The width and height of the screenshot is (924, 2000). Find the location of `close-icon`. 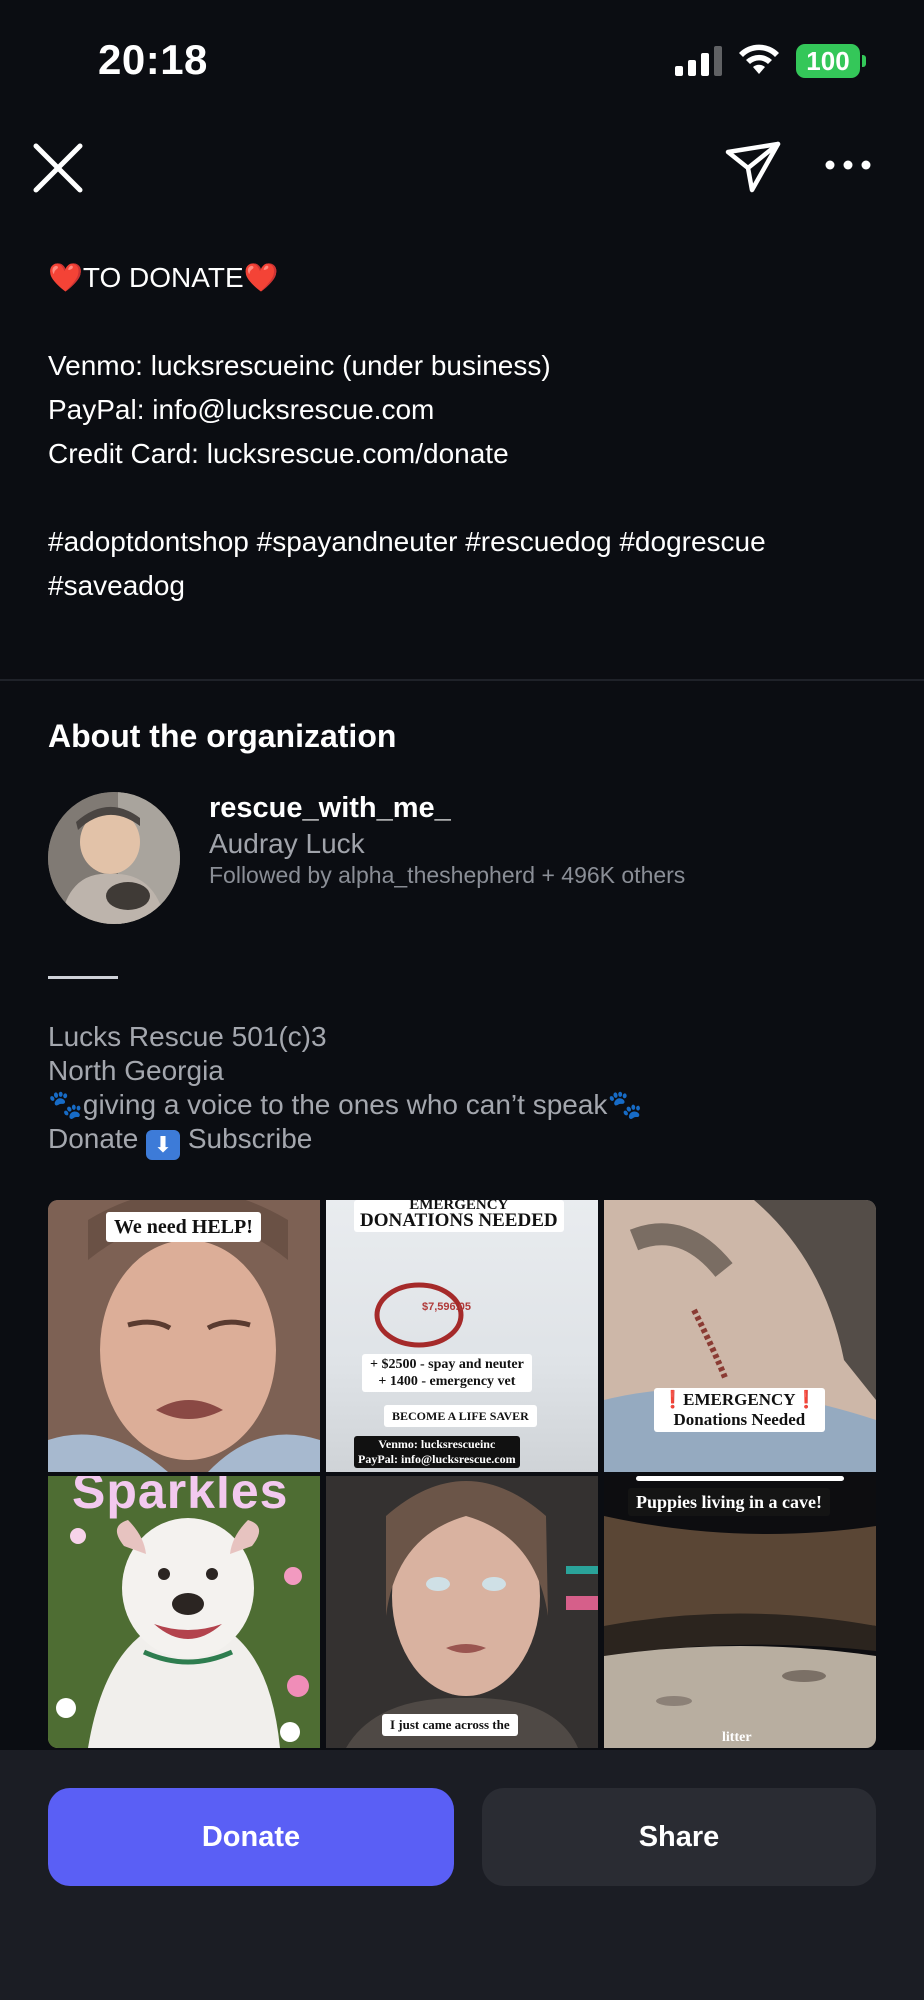

close-icon is located at coordinates (58, 168).